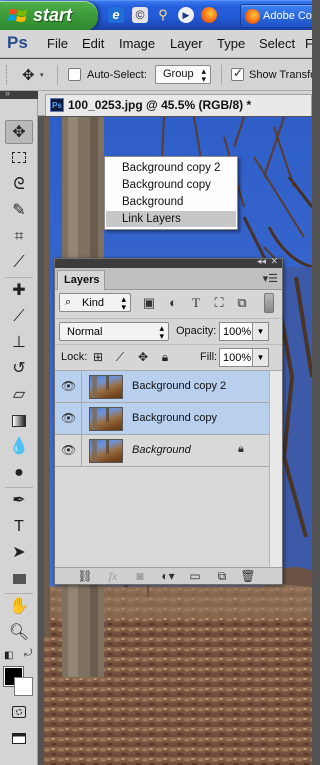  I want to click on auto-select-checkbox, so click(74, 74).